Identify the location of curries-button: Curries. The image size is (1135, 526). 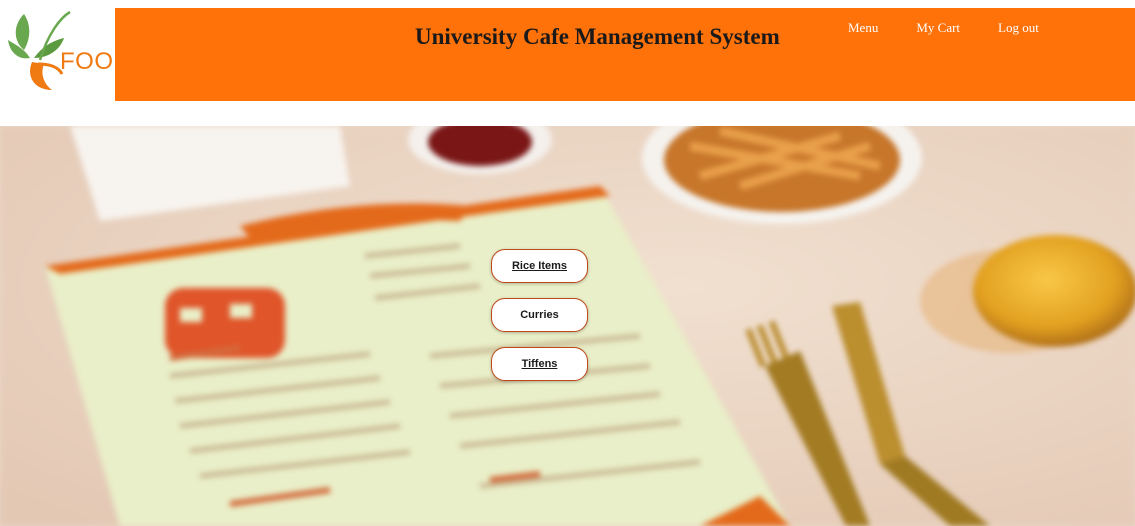
(539, 315).